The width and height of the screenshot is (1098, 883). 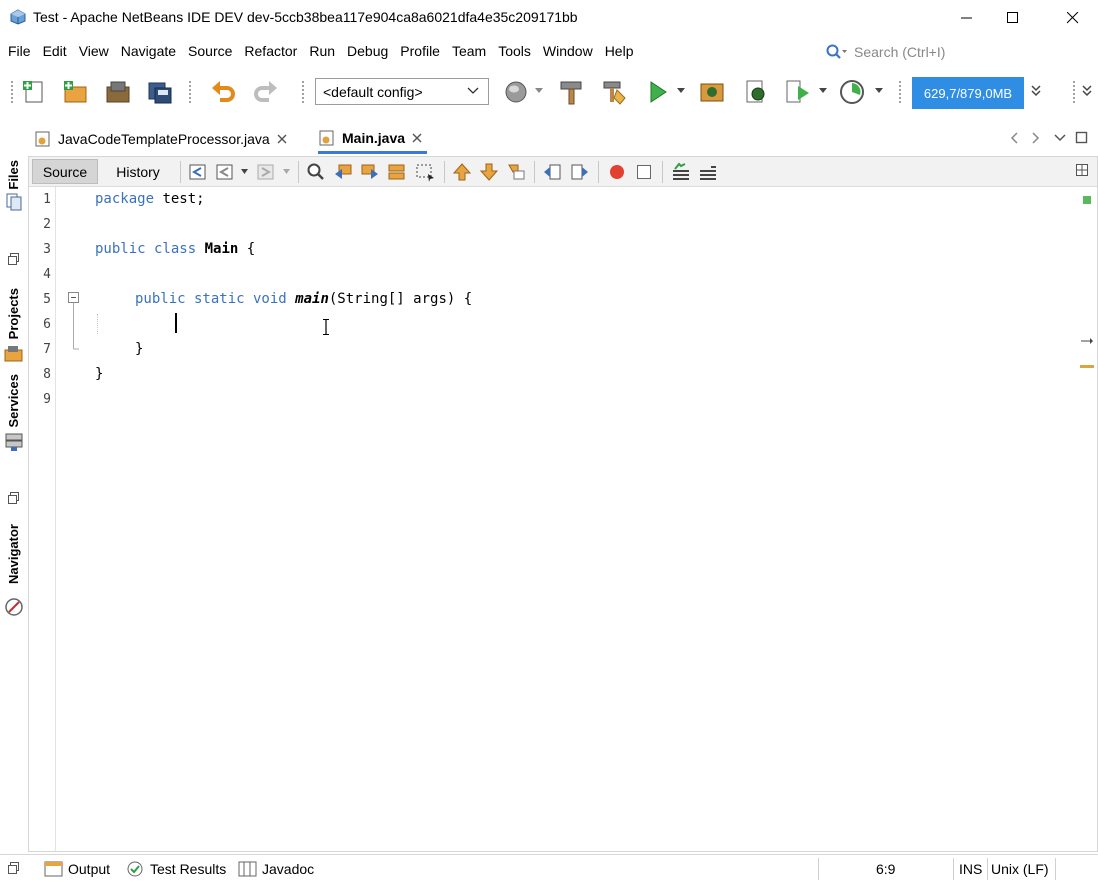 I want to click on forward-icon, so click(x=266, y=172).